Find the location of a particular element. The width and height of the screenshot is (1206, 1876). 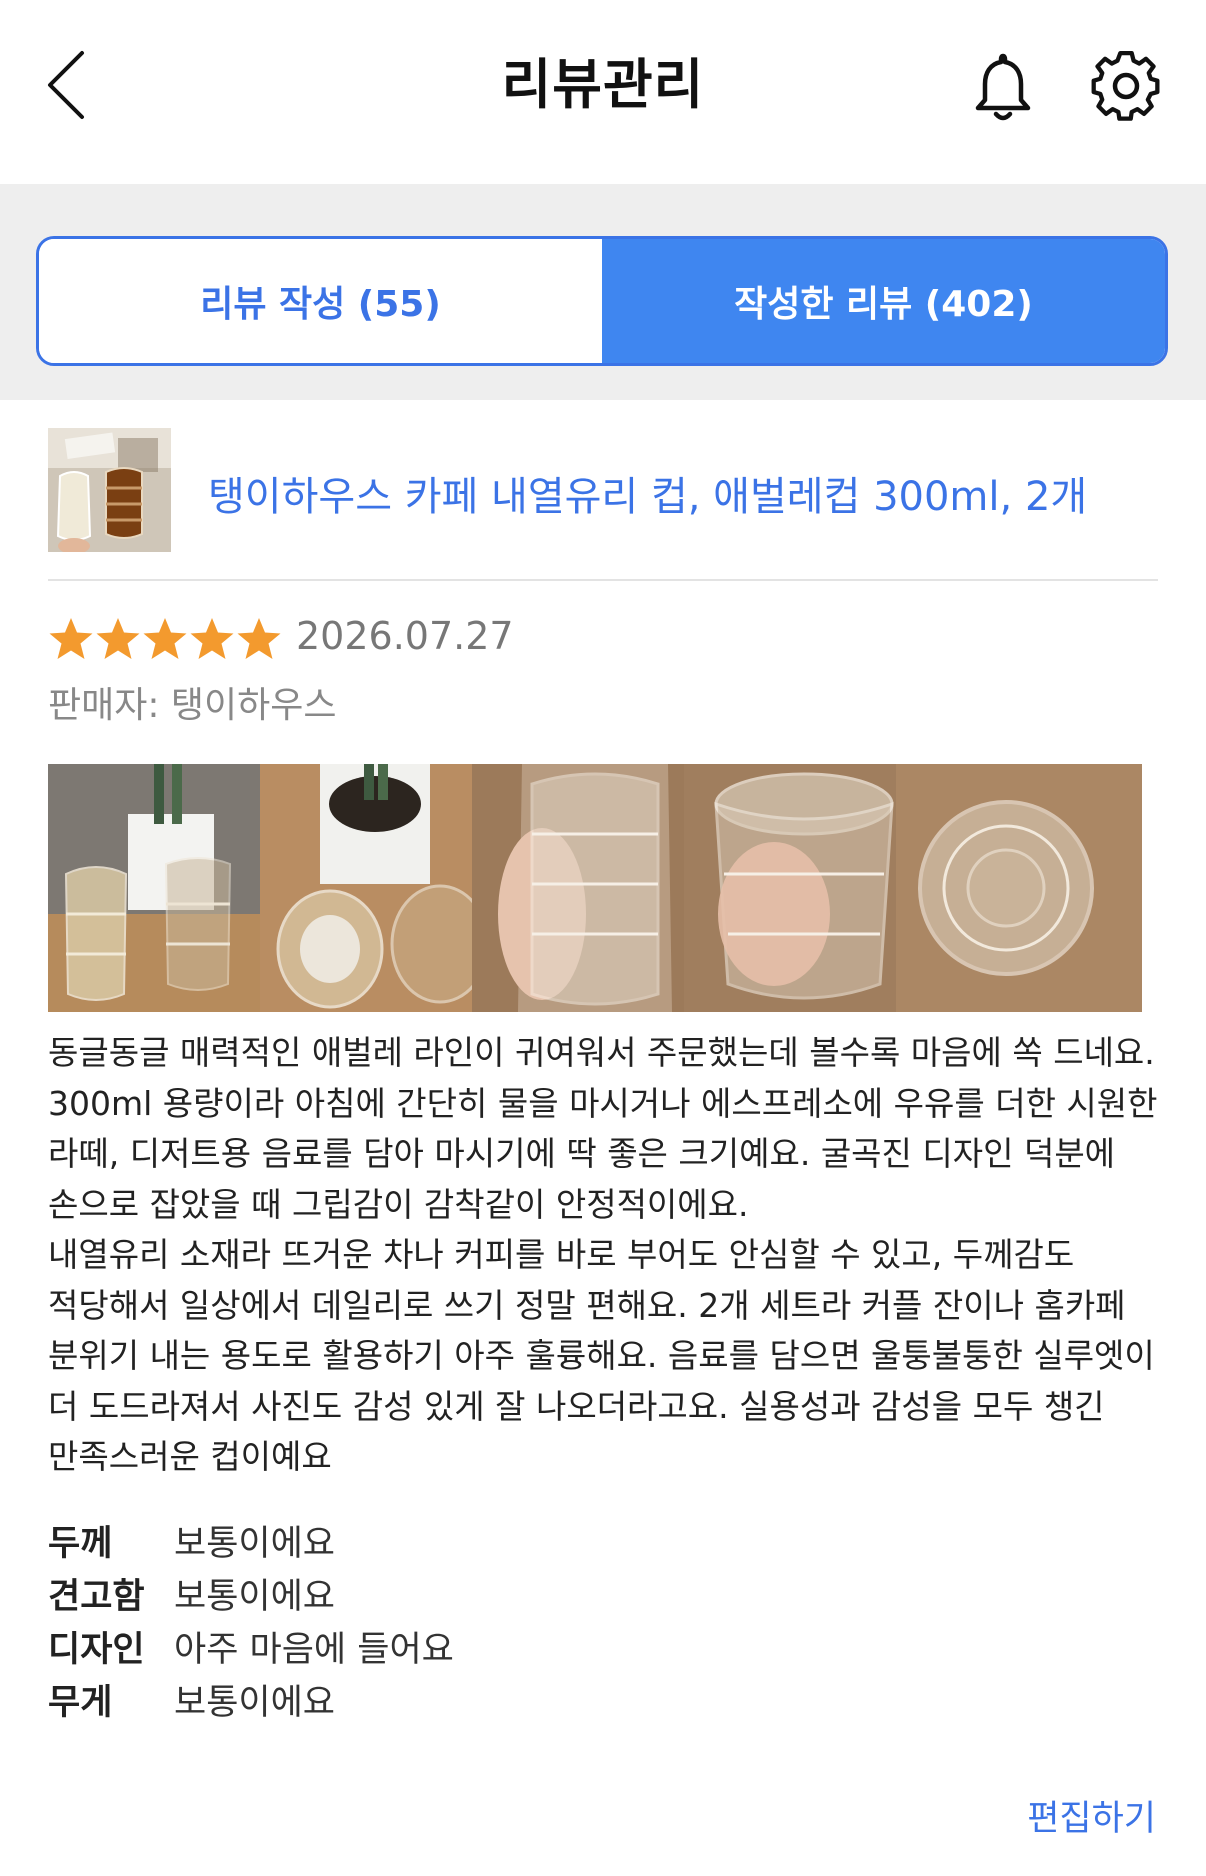

divider is located at coordinates (603, 580).